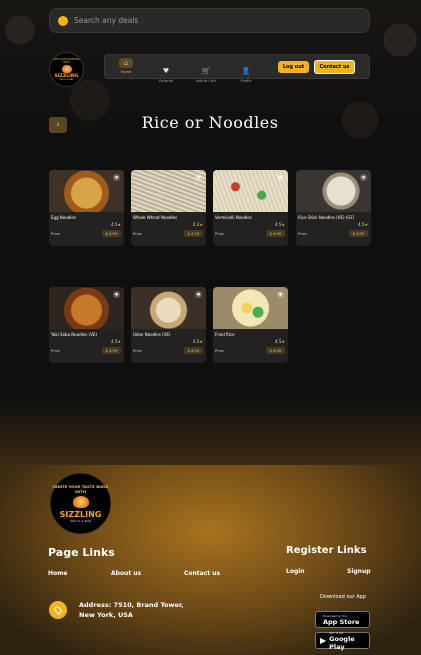 This screenshot has height=655, width=421. I want to click on nav-label-home: Home, so click(126, 72).